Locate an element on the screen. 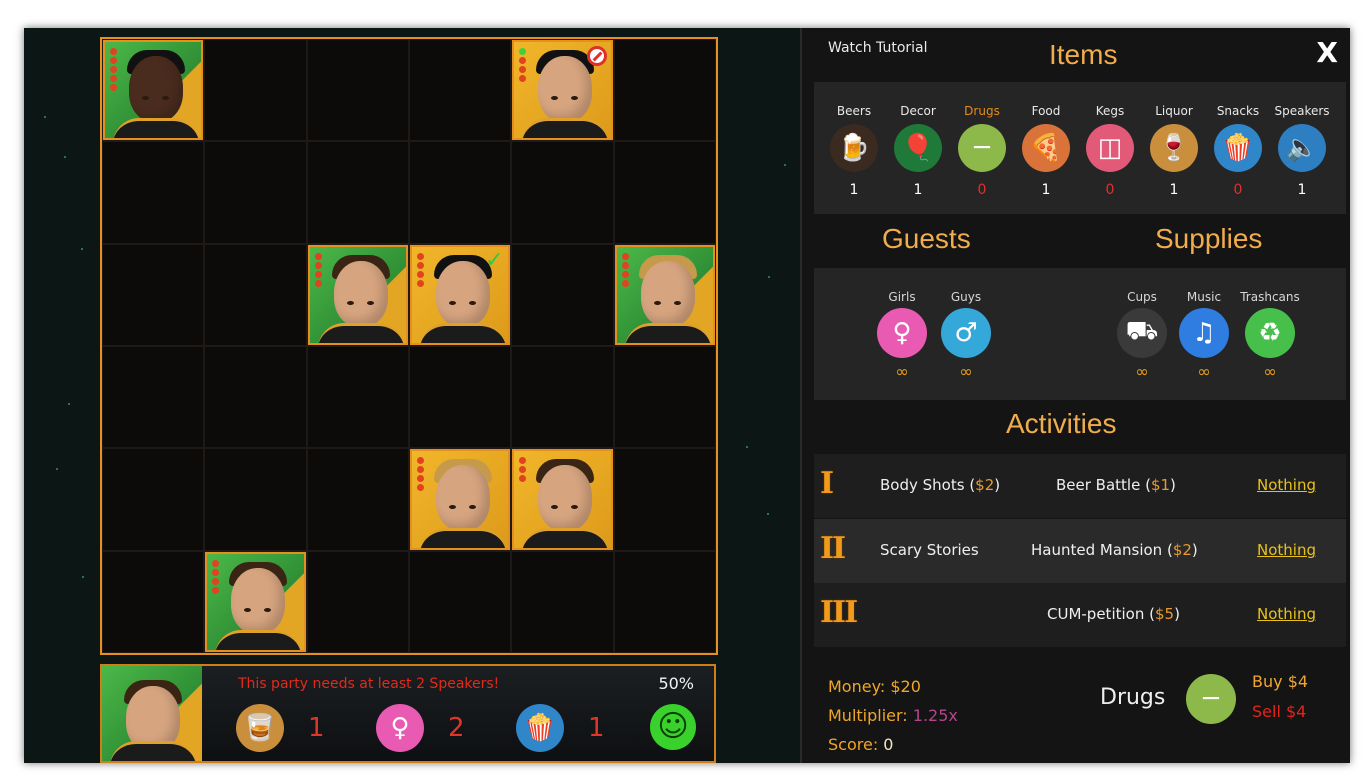 This screenshot has height=775, width=1370. activity-option: CUM-petition ($5) is located at coordinates (1113, 614).